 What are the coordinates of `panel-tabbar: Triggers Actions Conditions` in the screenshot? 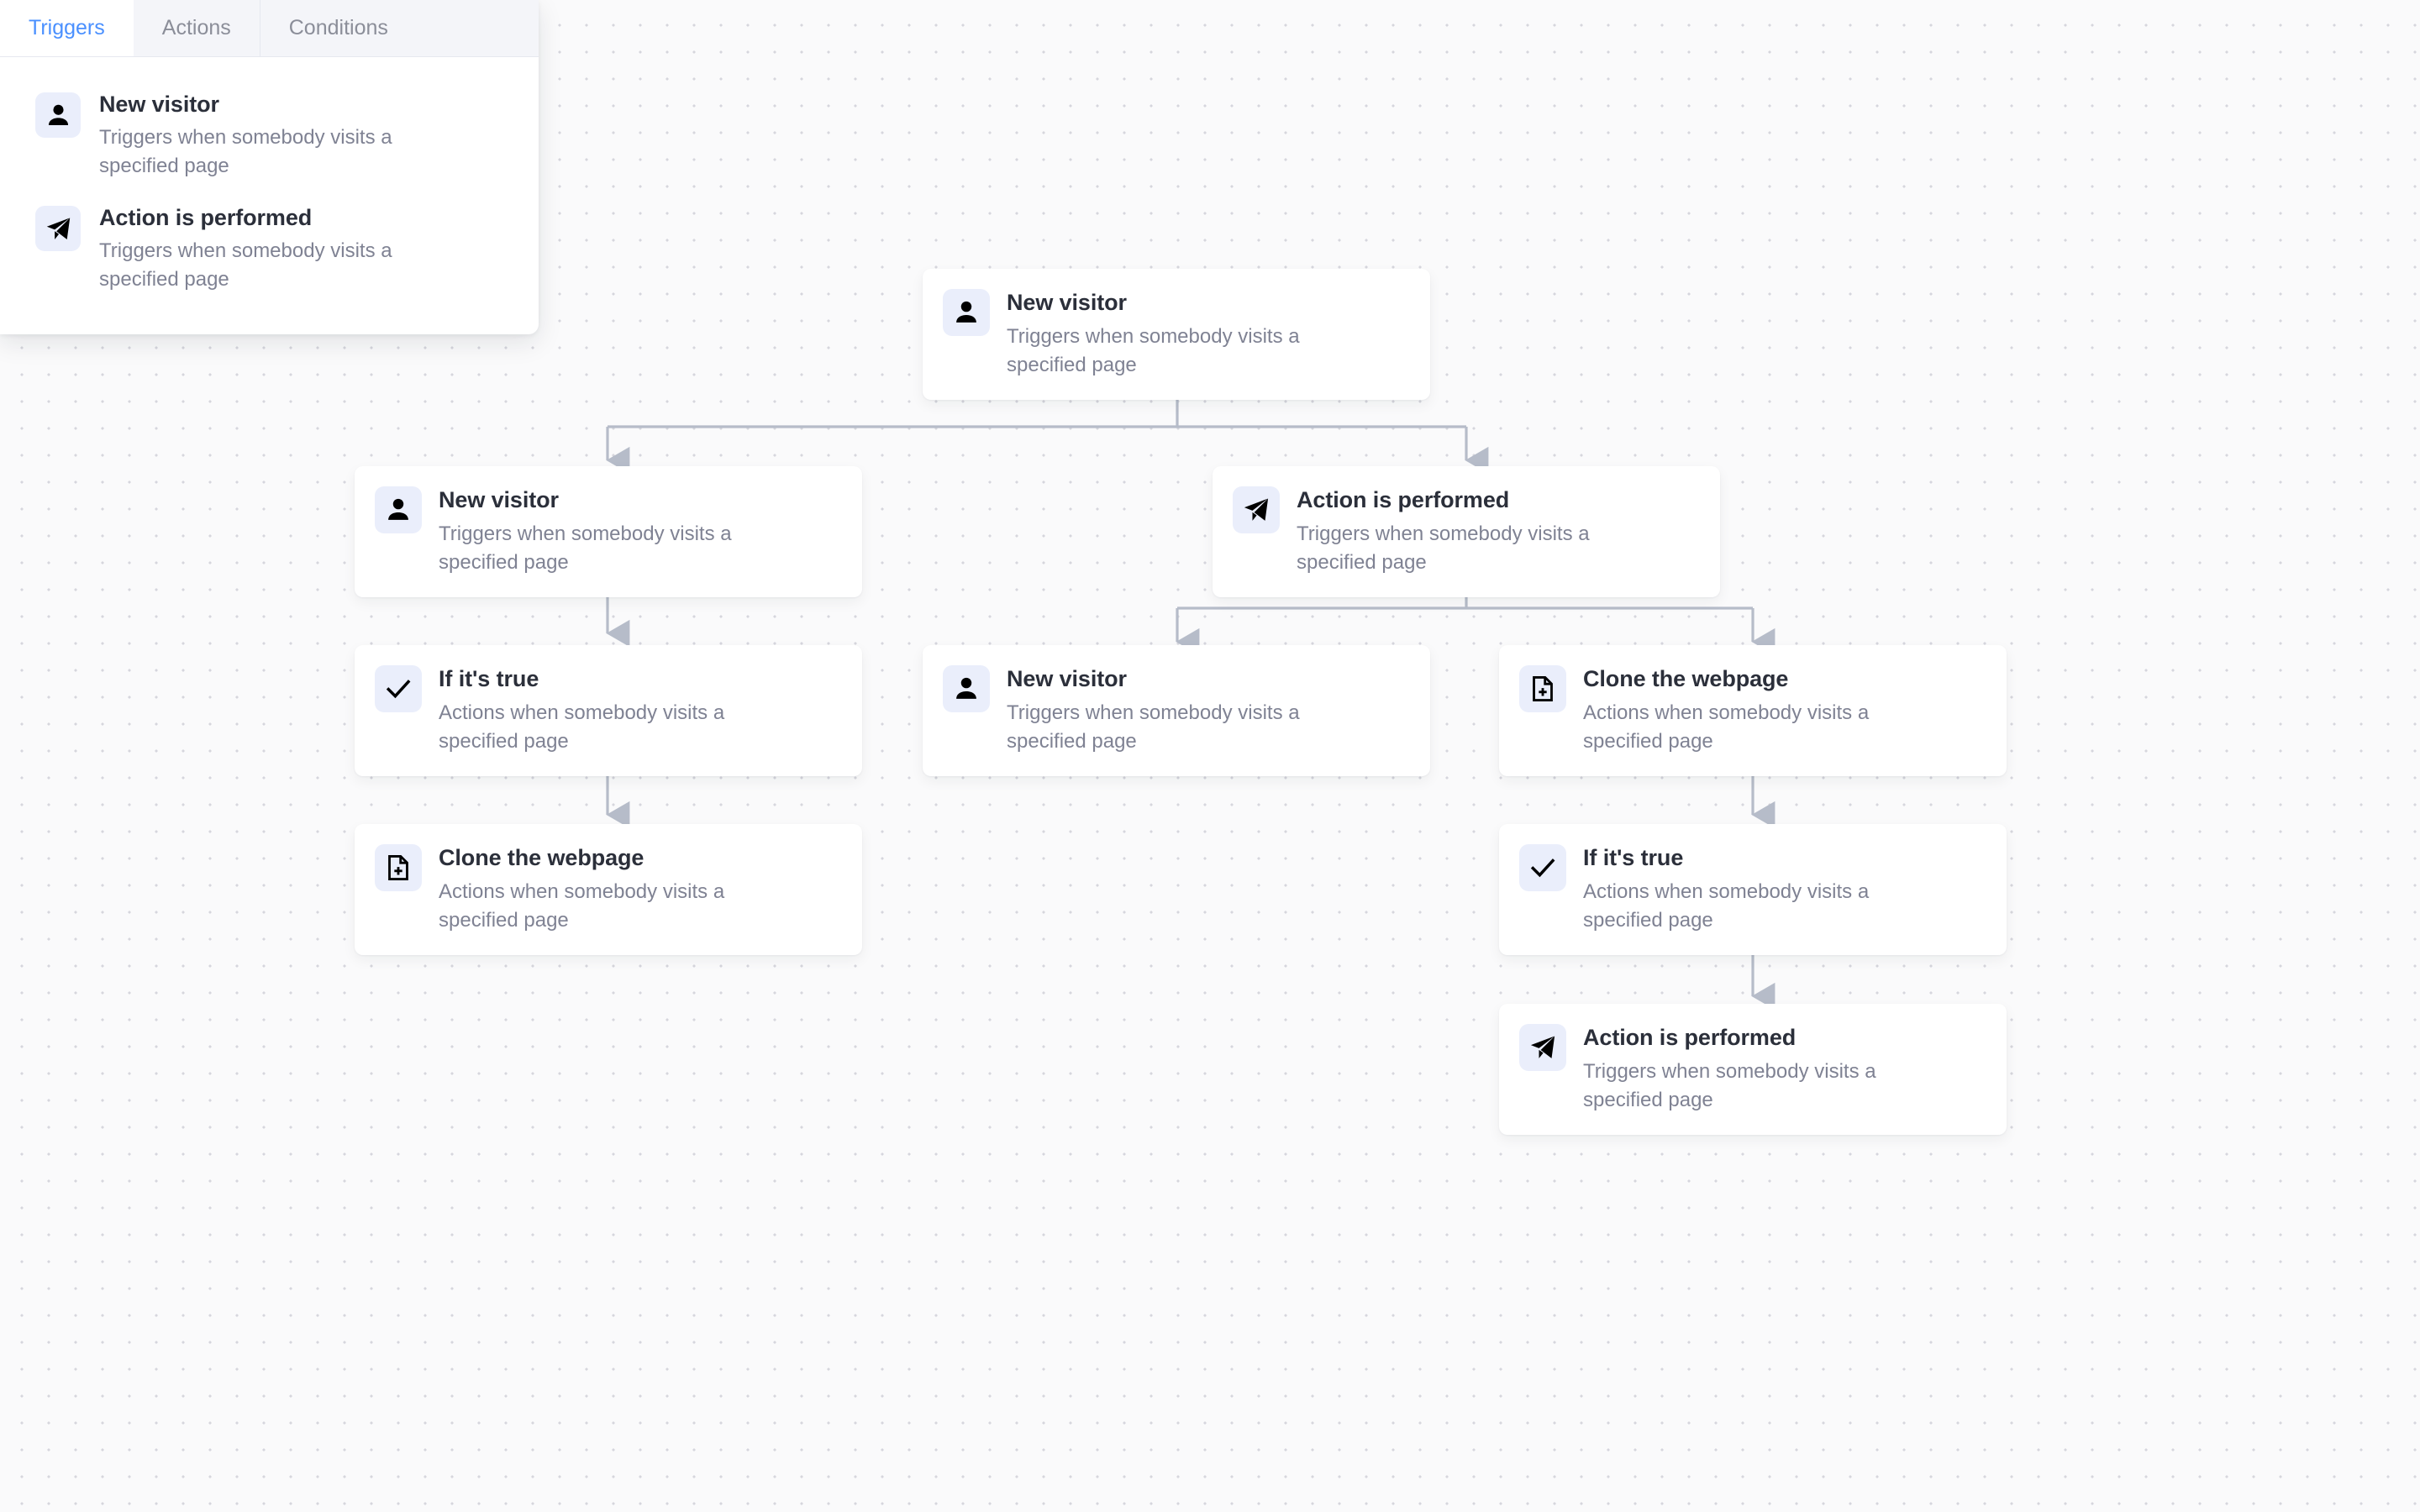 It's located at (269, 28).